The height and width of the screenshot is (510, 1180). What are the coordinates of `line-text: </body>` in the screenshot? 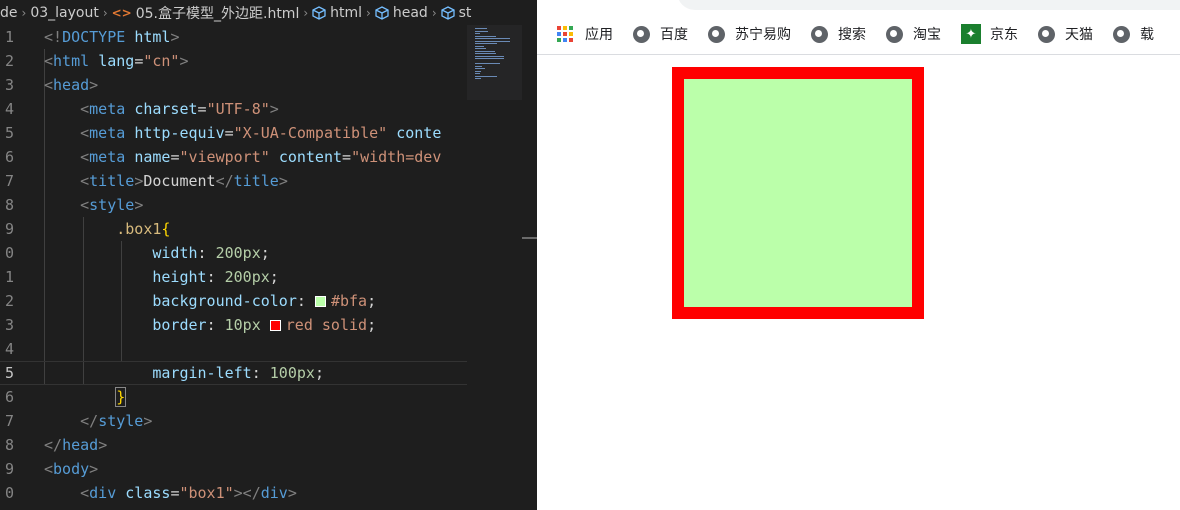 It's located at (75, 507).